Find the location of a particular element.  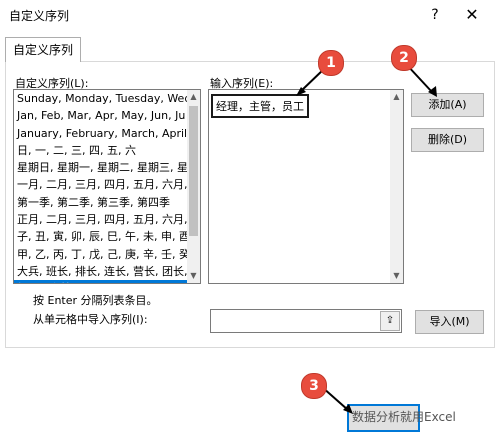

list-item: January, February, March, April is located at coordinates (100, 133).